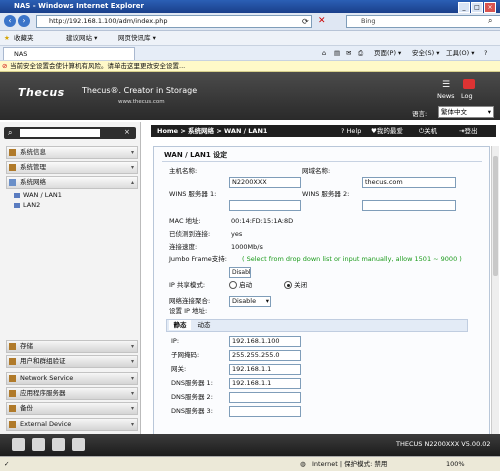 Image resolution: width=500 pixels, height=471 pixels. Describe the element at coordinates (38, 195) in the screenshot. I see `menu-item-wan-lan1: WAN / LAN1` at that location.